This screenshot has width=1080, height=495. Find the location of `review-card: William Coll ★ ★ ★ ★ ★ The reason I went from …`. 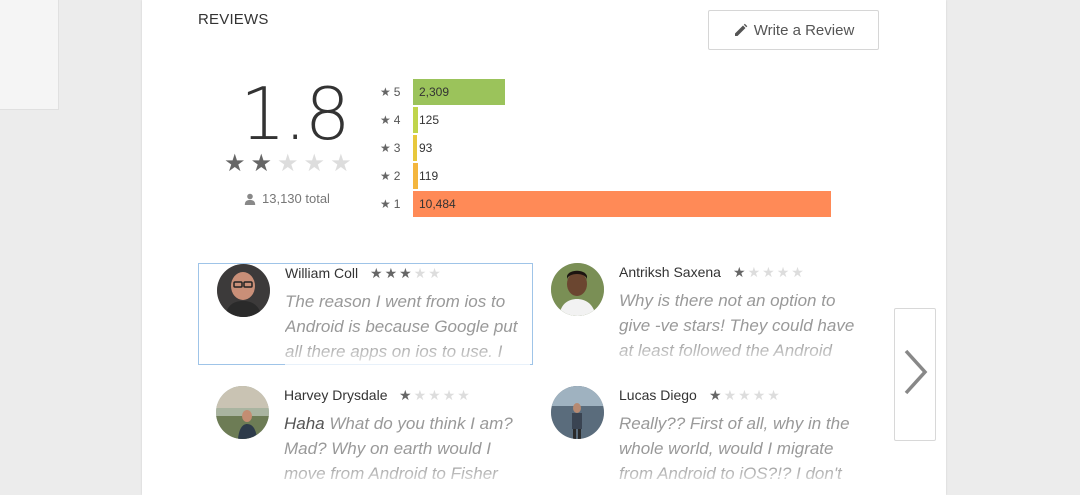

review-card: William Coll ★ ★ ★ ★ ★ The reason I went from … is located at coordinates (365, 315).